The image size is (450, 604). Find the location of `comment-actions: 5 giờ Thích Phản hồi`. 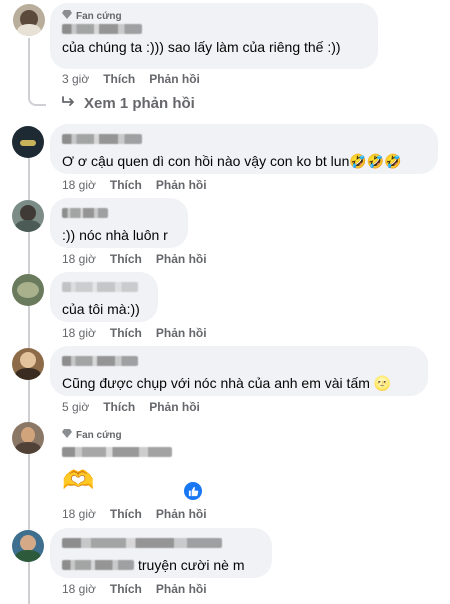

comment-actions: 5 giờ Thích Phản hồi is located at coordinates (131, 407).